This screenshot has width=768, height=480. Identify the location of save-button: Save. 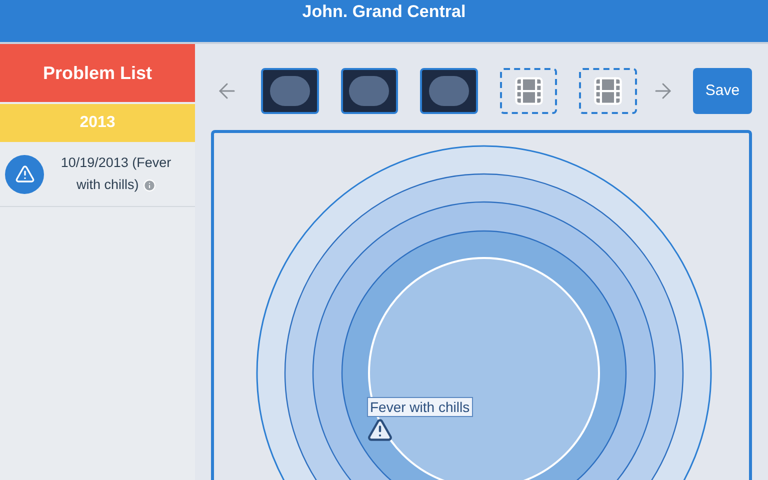
(722, 91).